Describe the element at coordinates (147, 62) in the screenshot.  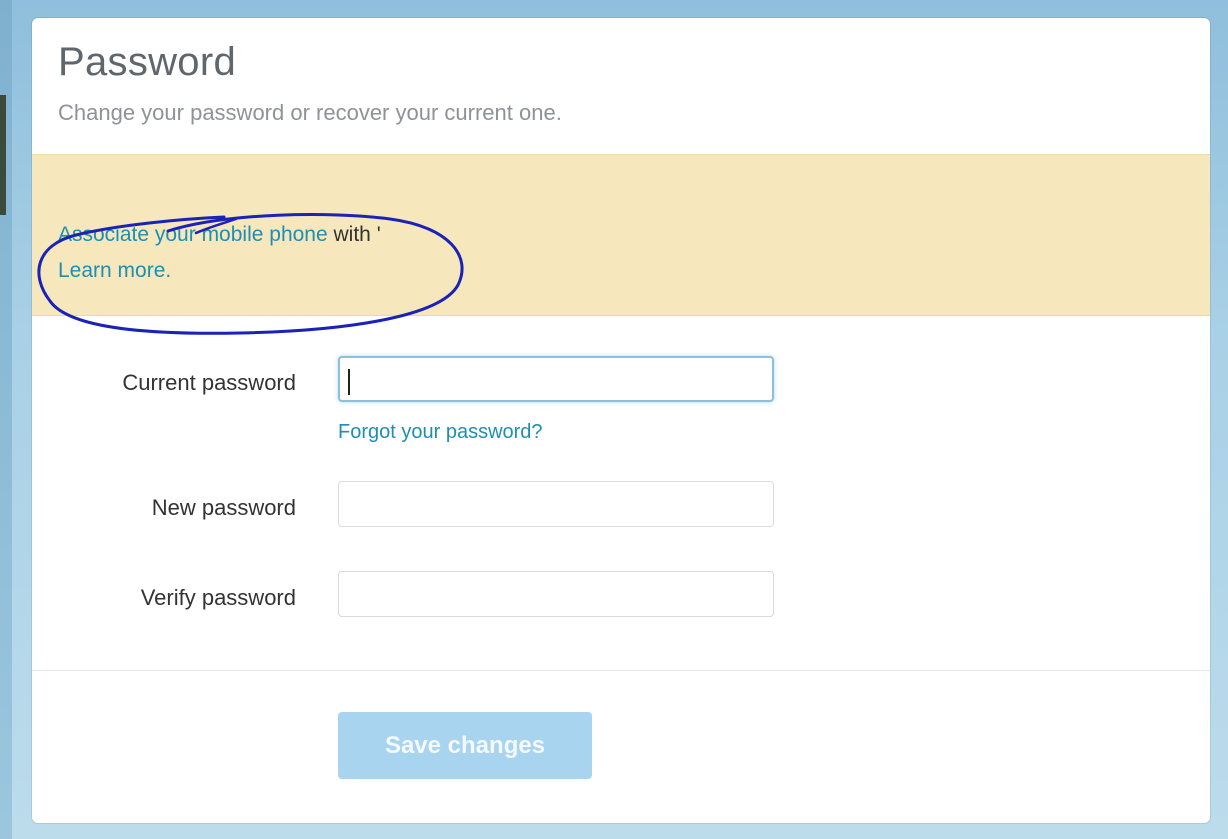
I see `page-title: Password` at that location.